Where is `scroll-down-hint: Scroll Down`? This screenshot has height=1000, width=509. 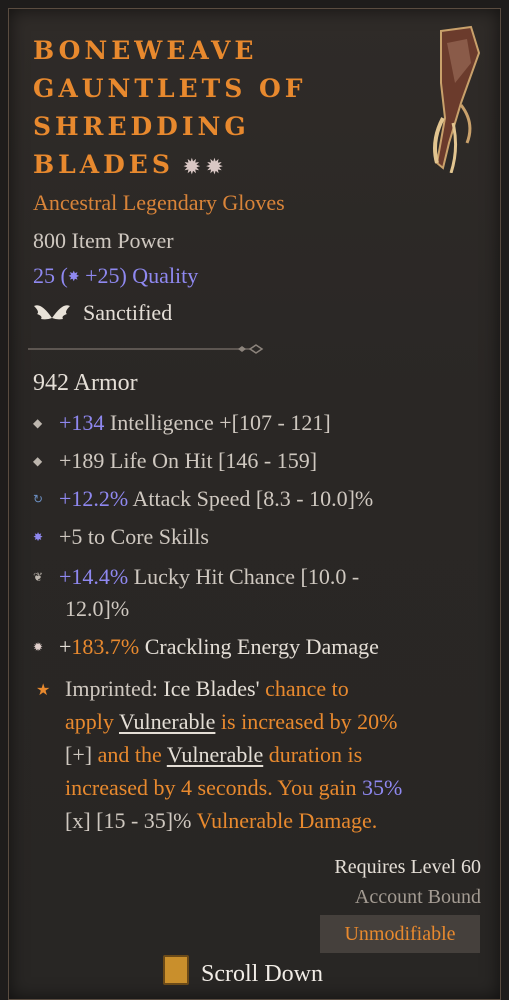
scroll-down-hint: Scroll Down is located at coordinates (243, 971).